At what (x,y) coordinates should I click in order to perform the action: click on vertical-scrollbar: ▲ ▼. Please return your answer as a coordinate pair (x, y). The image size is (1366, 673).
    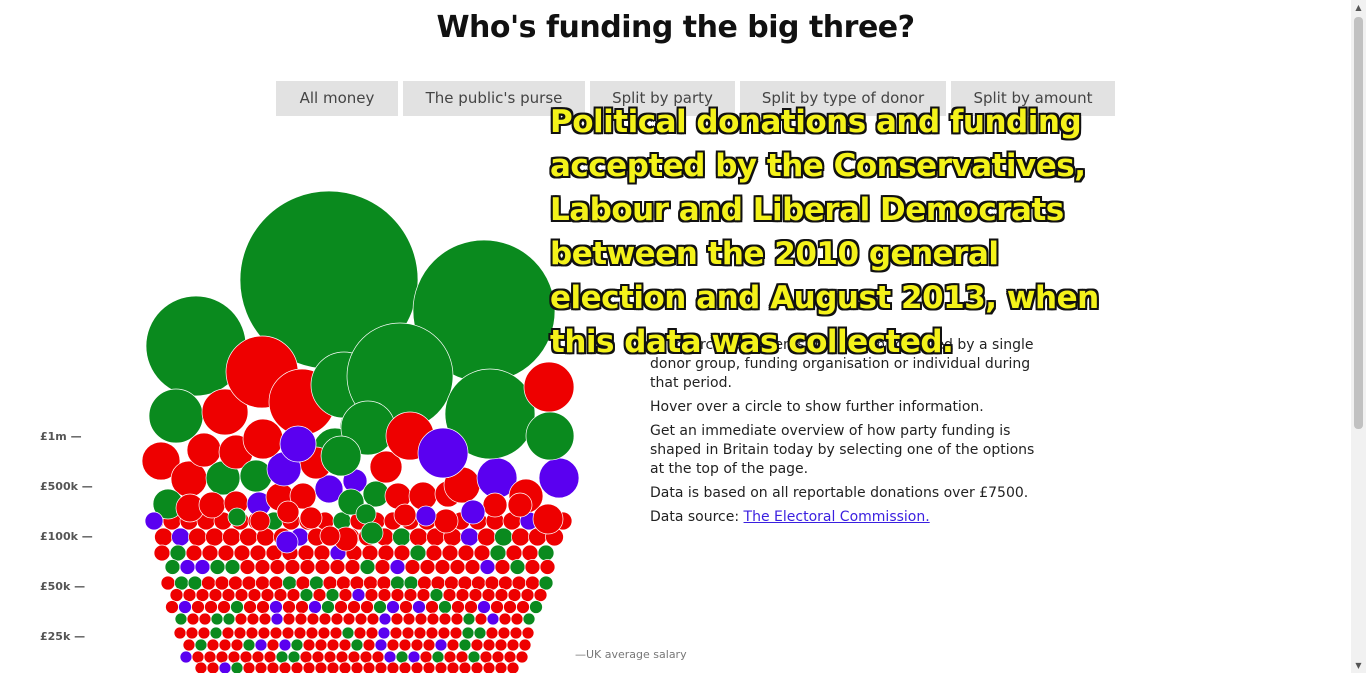
    Looking at the image, I should click on (1358, 336).